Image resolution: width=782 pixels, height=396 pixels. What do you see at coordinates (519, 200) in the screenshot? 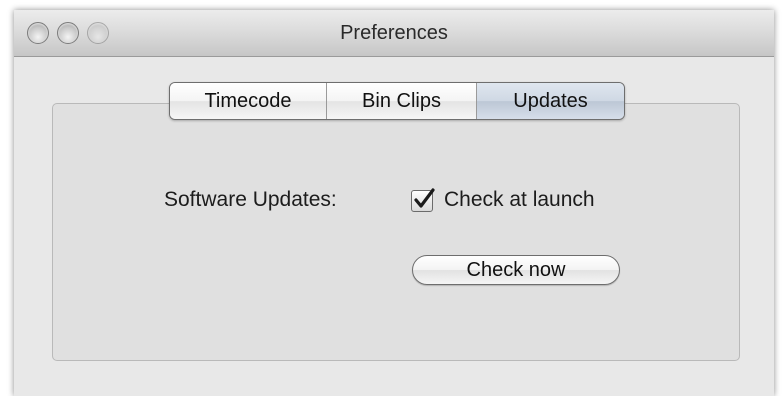
I see `check-at-launch-label: Check at launch` at bounding box center [519, 200].